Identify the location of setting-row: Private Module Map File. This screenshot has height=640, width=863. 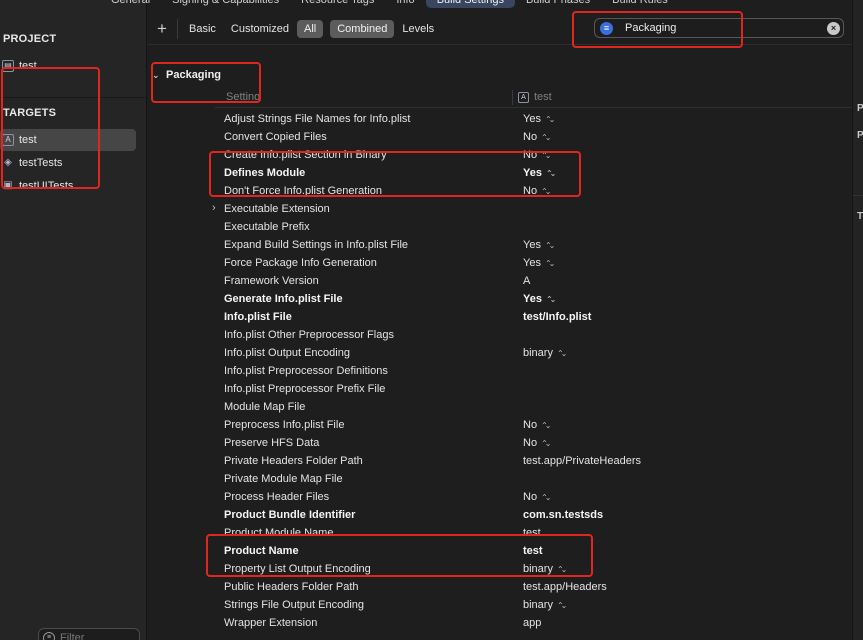
(499, 479).